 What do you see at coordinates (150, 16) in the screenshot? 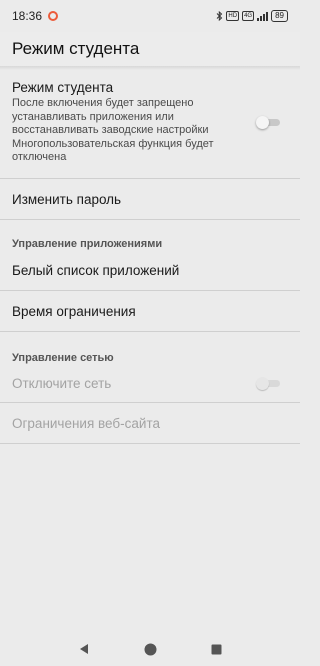
I see `status-bar: 18:36 HD 4G 89` at bounding box center [150, 16].